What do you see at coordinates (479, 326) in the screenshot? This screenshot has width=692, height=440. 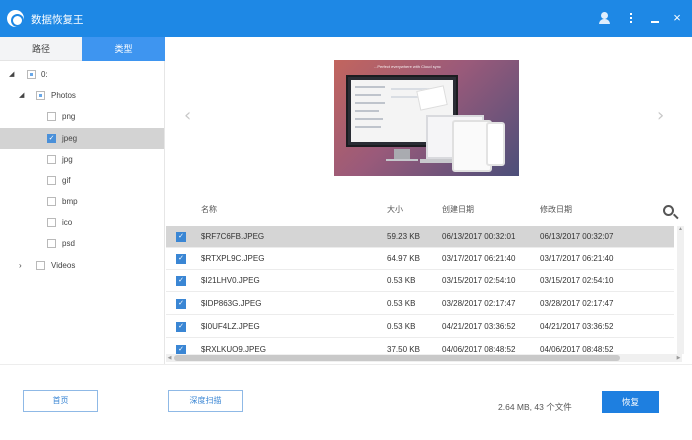 I see `cell-created: 04/21/2017 03:36:52` at bounding box center [479, 326].